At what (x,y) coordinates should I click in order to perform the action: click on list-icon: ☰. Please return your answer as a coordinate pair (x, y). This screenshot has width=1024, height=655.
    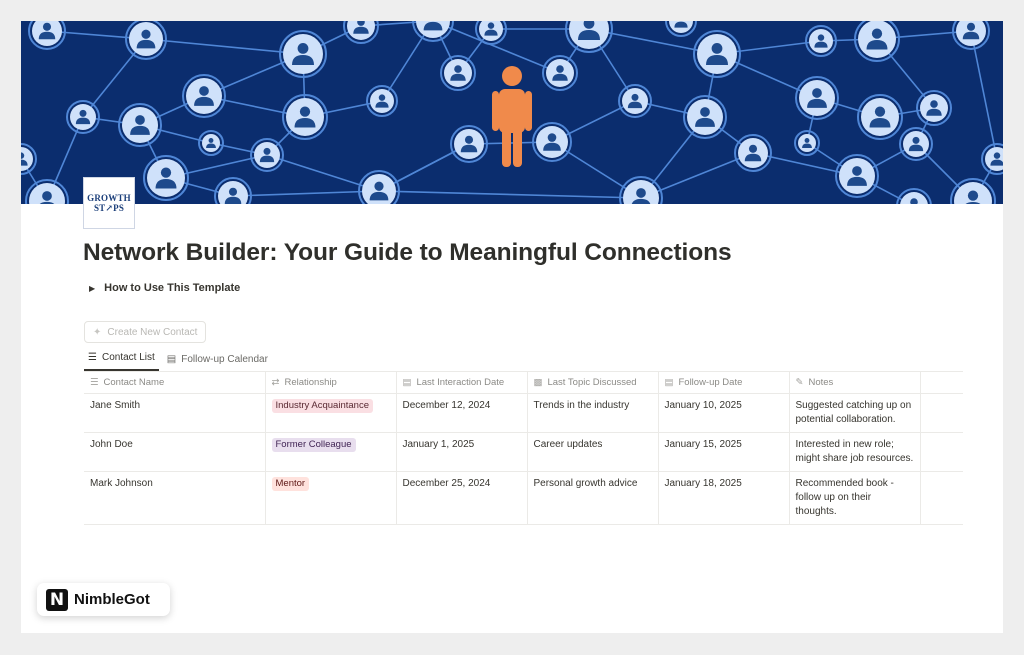
    Looking at the image, I should click on (92, 357).